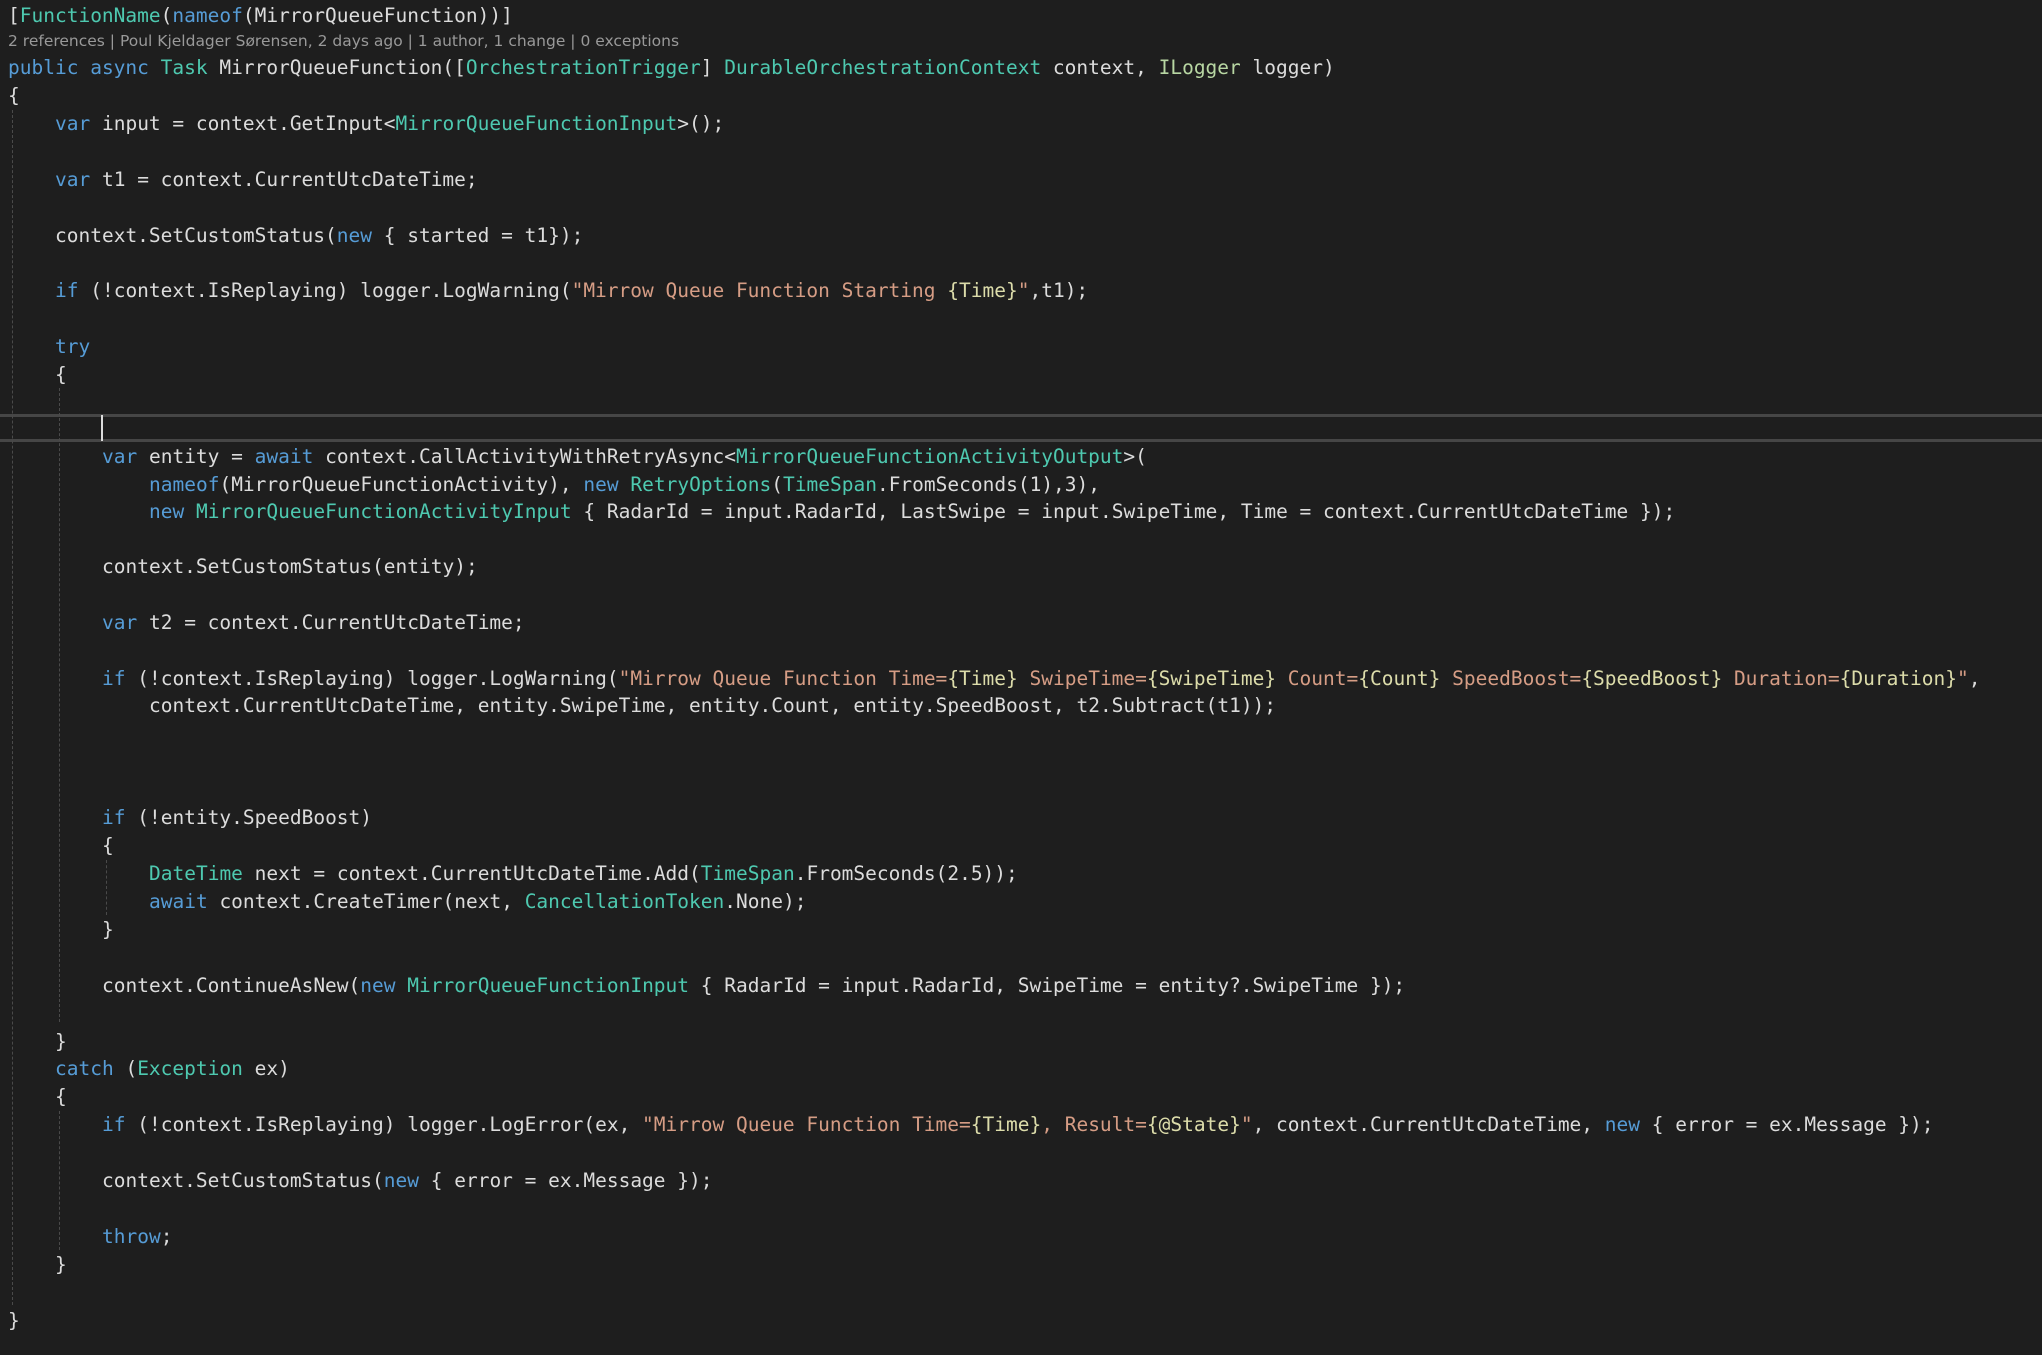 The height and width of the screenshot is (1355, 2042). Describe the element at coordinates (624, 901) in the screenshot. I see `code-token: CancellationToken` at that location.